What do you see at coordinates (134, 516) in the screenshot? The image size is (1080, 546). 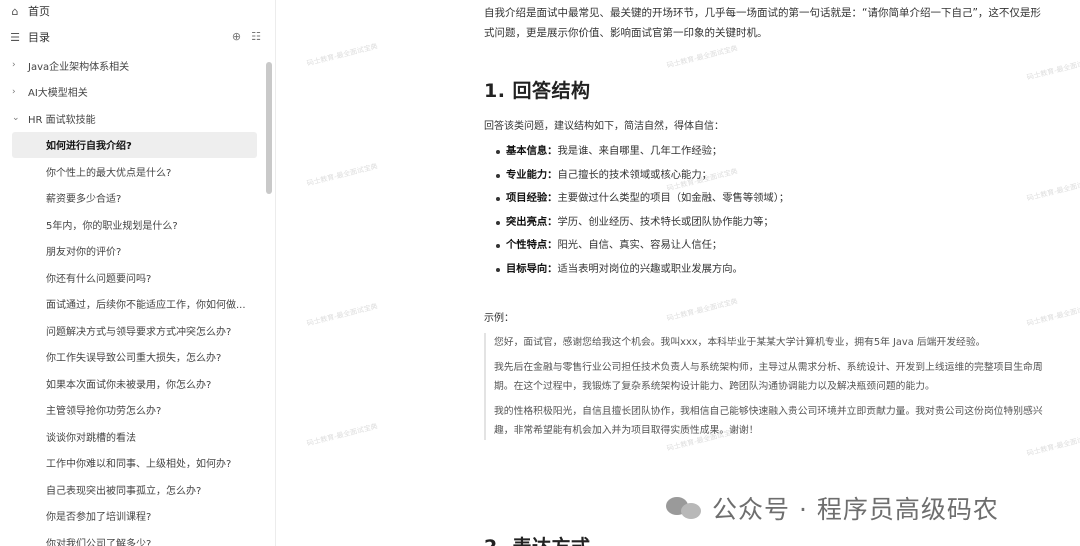 I see `toc-item: 你是否参加了培训课程?` at bounding box center [134, 516].